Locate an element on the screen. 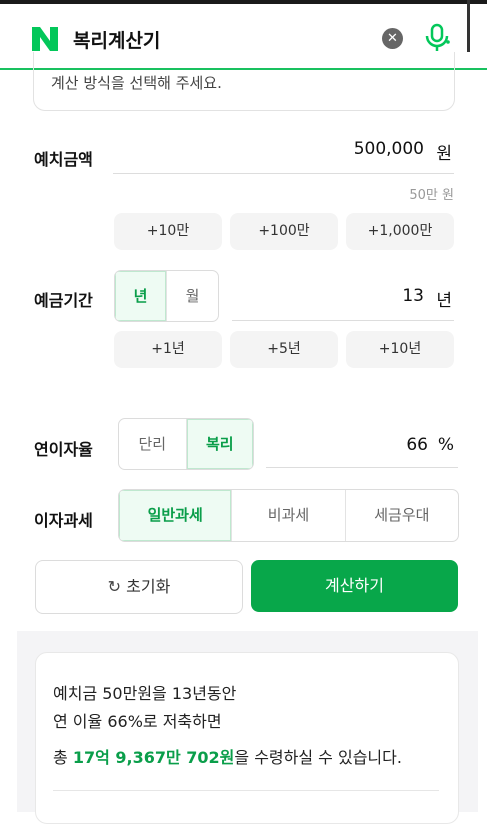 The image size is (487, 824). rate-unit: % is located at coordinates (445, 445).